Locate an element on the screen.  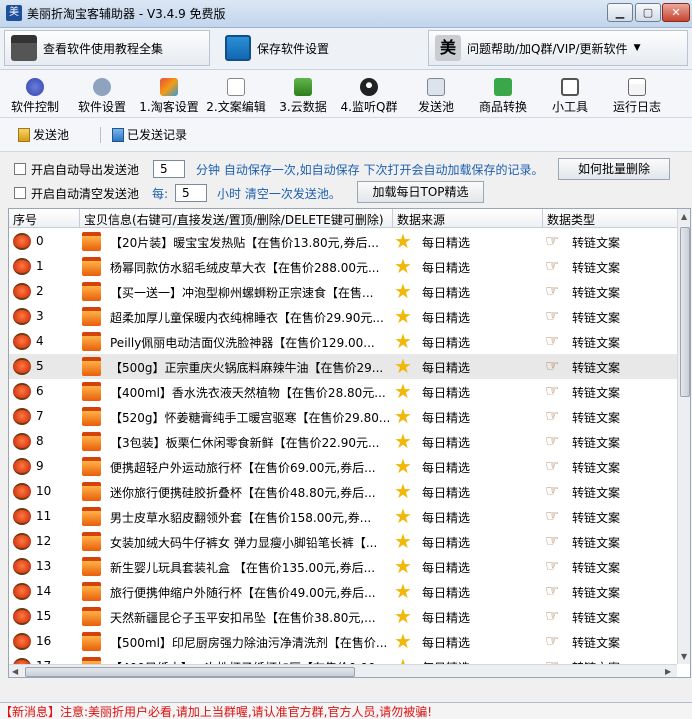
table-row: 2 【买一送一】冲泡型柳州螺蛳粉正宗速食【在售... ★ 每日精选 ☞ 转链文案 is located at coordinates (343, 291).